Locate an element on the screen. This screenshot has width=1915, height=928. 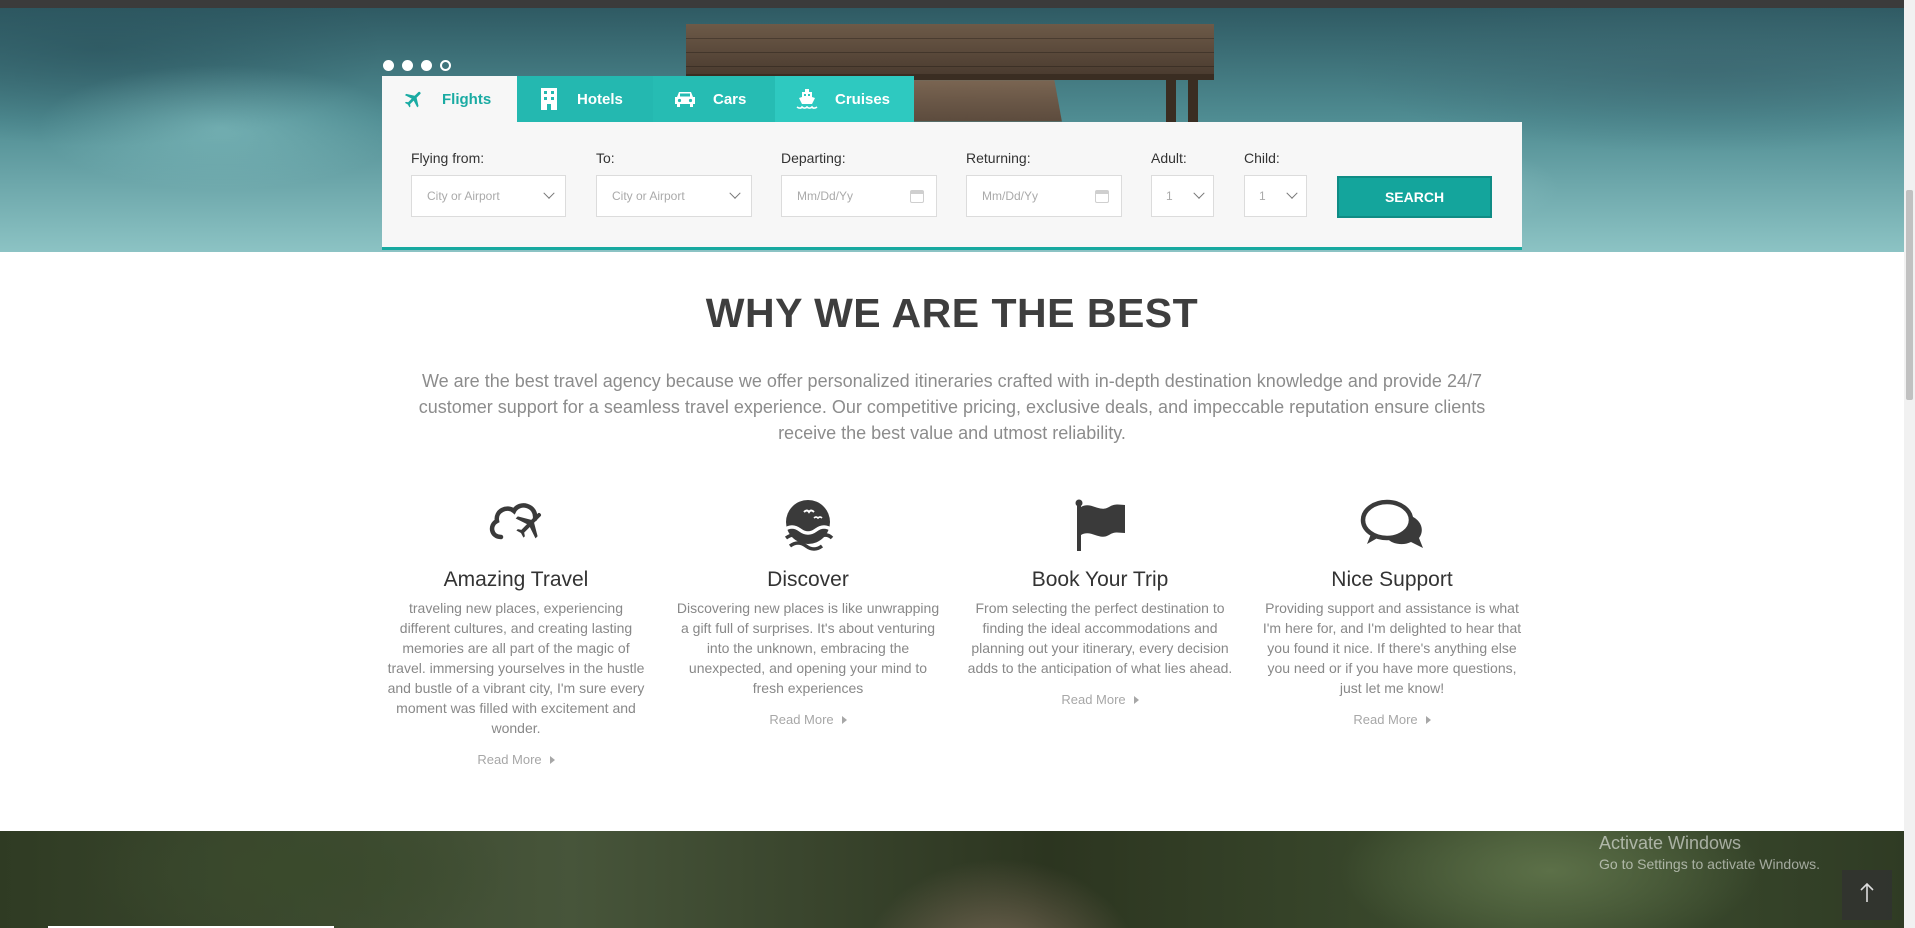
to-select: City or Airport is located at coordinates (674, 196).